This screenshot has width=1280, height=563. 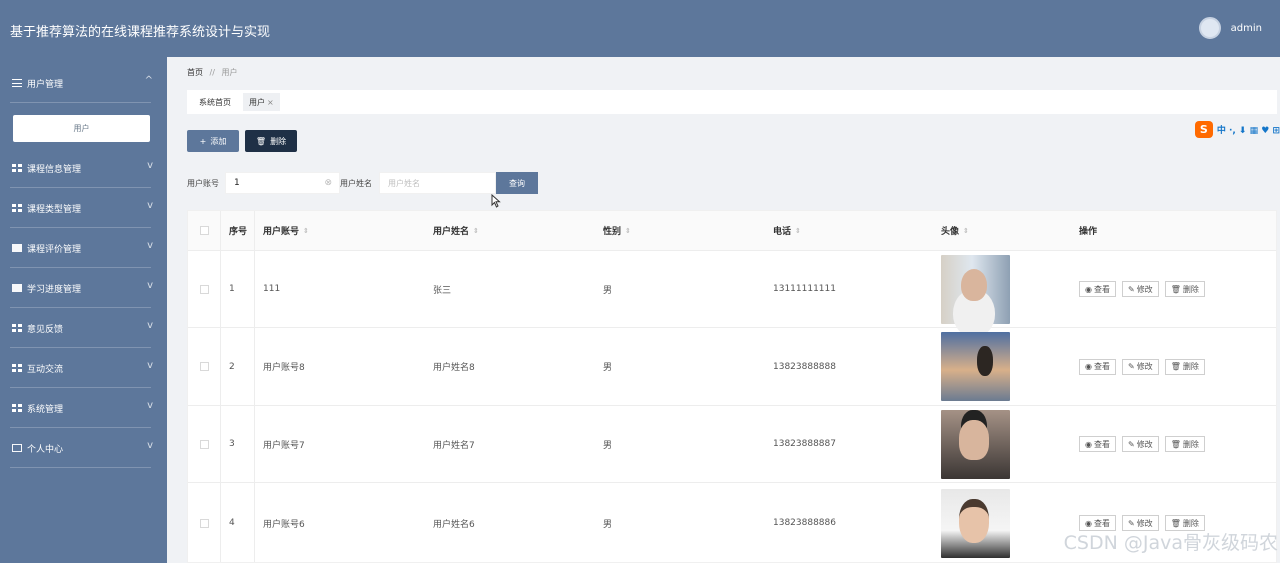 What do you see at coordinates (282, 183) in the screenshot?
I see `account-search-input: 1 ⊗` at bounding box center [282, 183].